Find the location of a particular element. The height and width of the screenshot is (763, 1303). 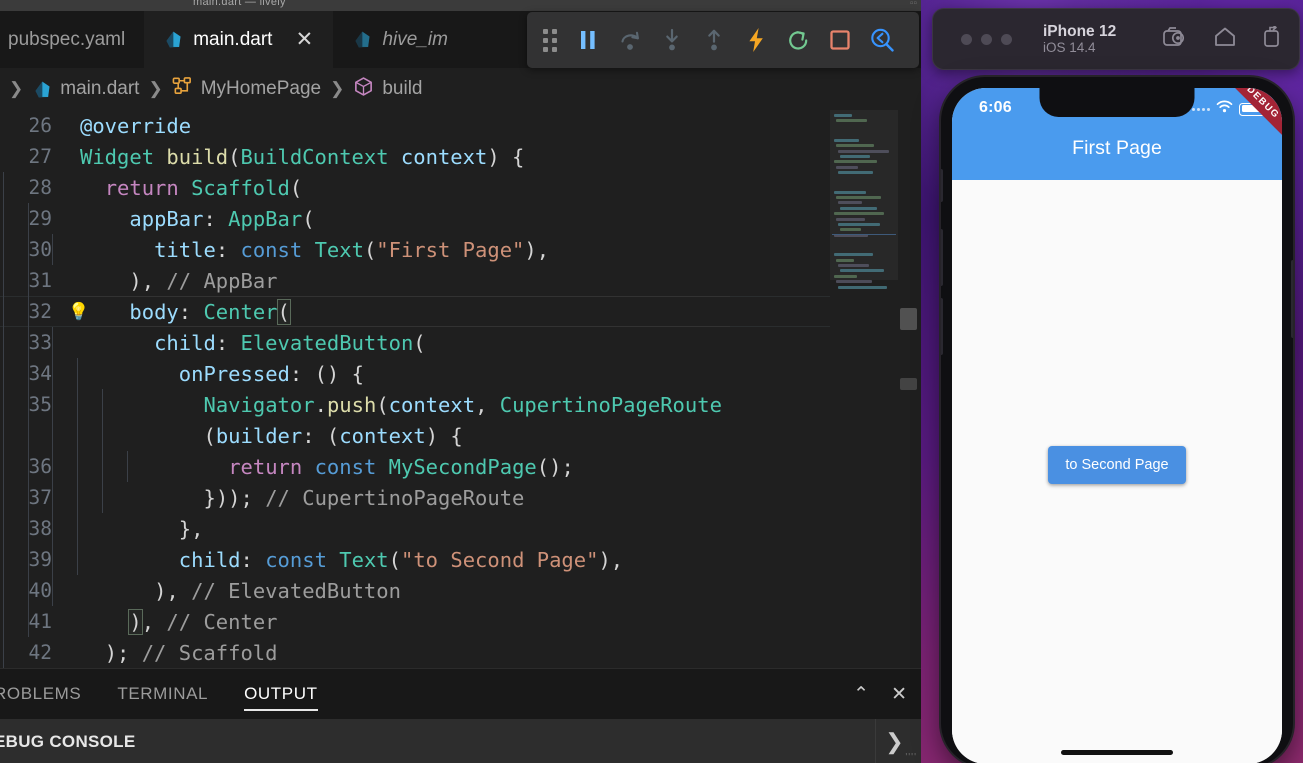

code-line: 39 child: const Text("to Second Page"), is located at coordinates (415, 559).